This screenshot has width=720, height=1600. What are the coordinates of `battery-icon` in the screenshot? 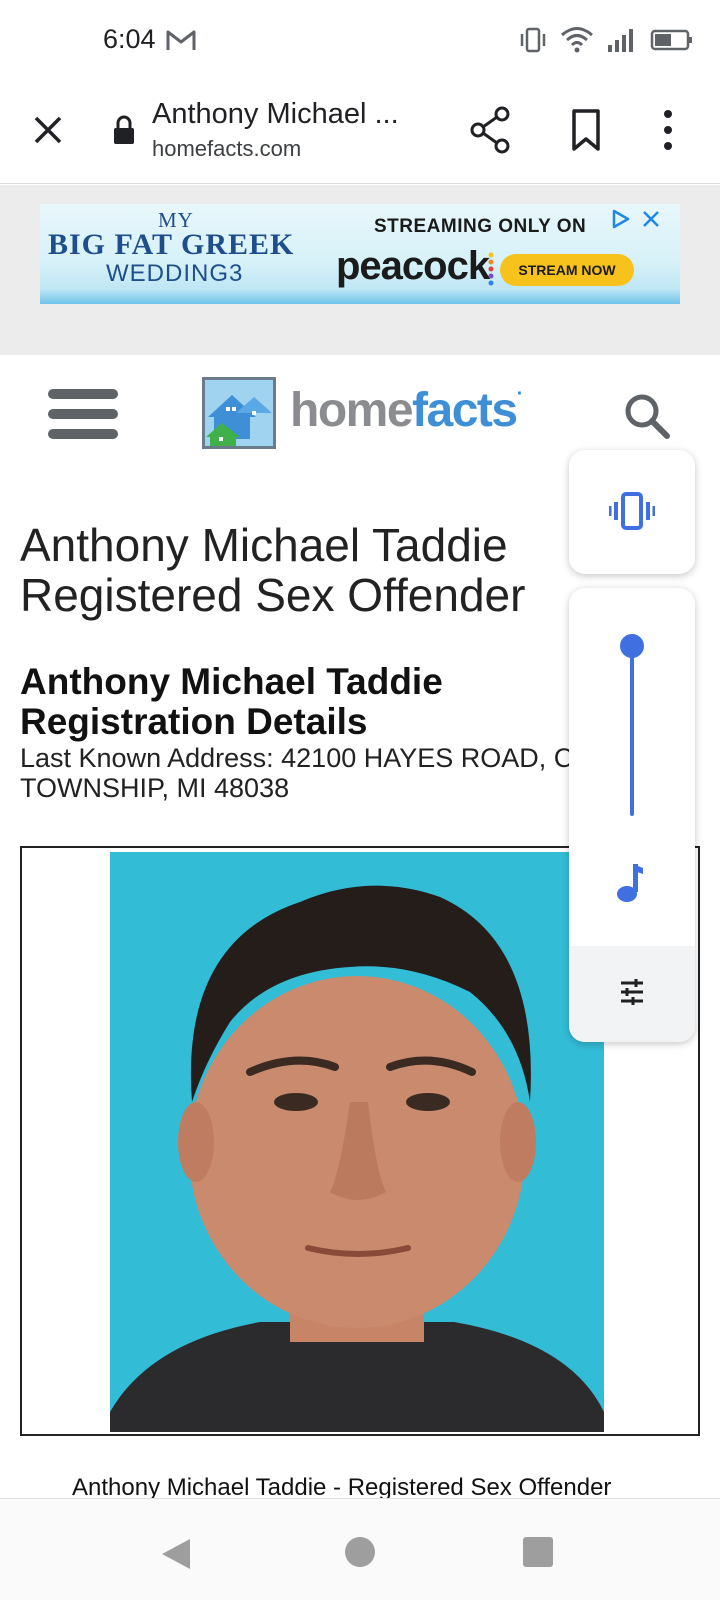 It's located at (671, 40).